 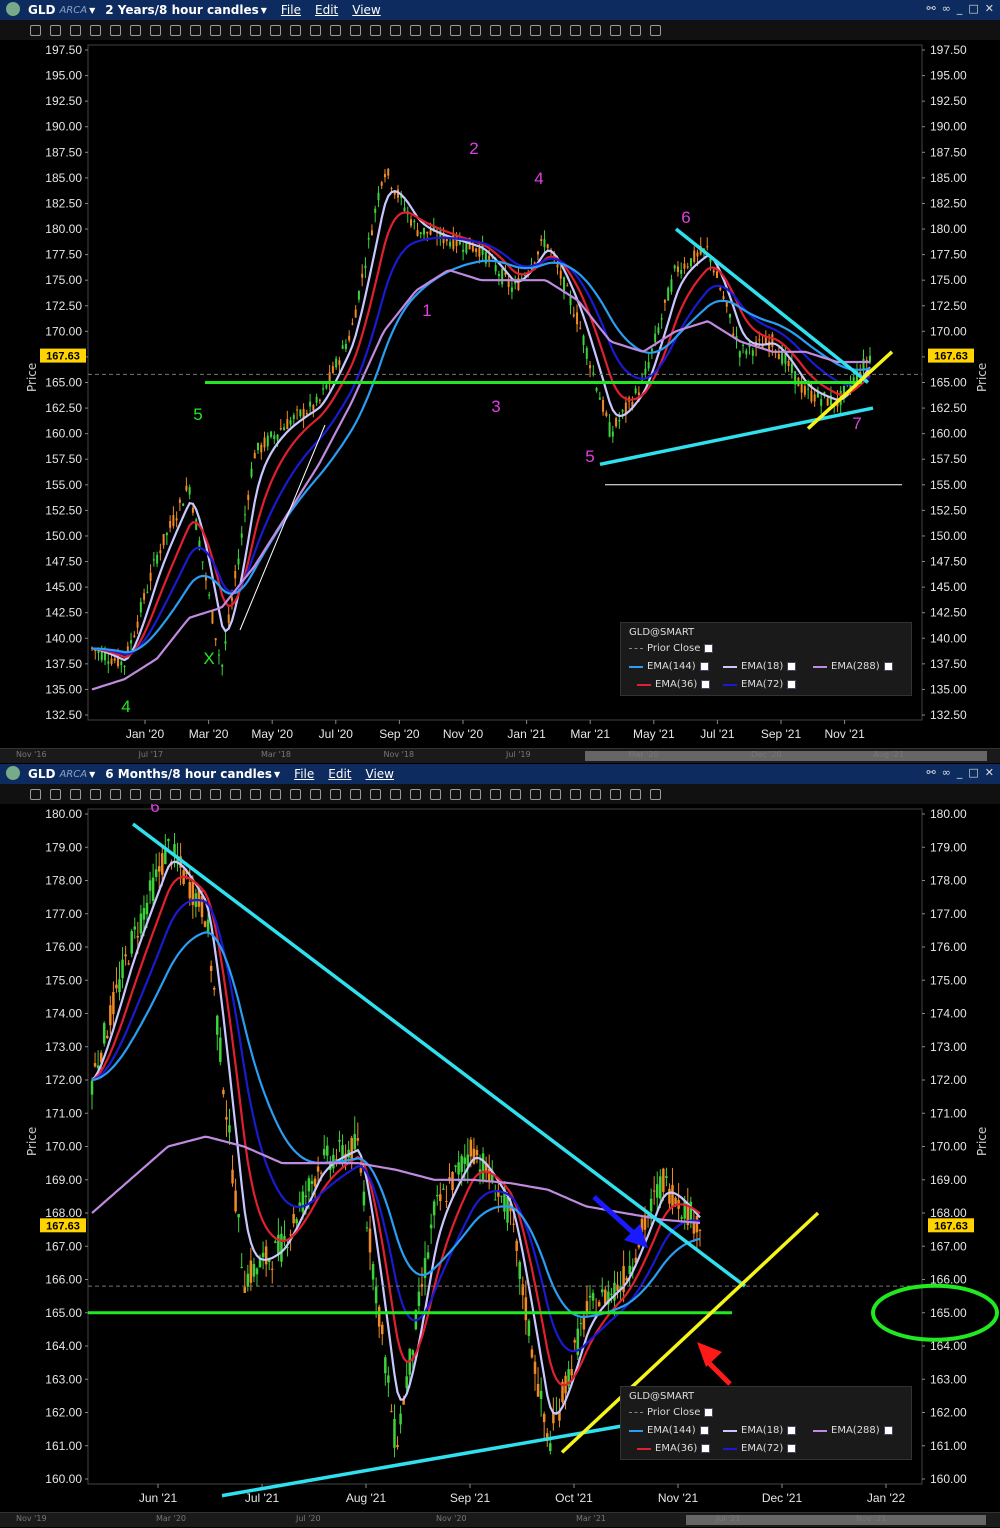 What do you see at coordinates (989, 8) in the screenshot?
I see `close-icon: ✕` at bounding box center [989, 8].